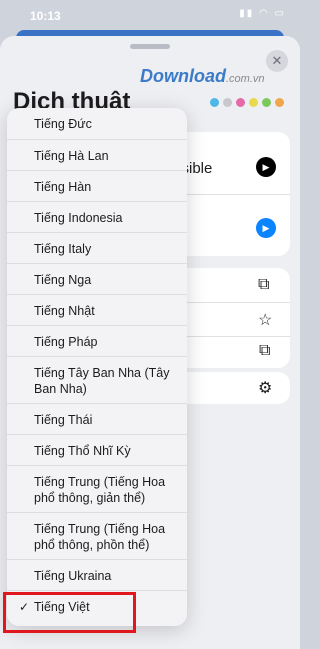 The height and width of the screenshot is (649, 320). What do you see at coordinates (202, 76) in the screenshot?
I see `watermark-logo: Download.com.vn` at bounding box center [202, 76].